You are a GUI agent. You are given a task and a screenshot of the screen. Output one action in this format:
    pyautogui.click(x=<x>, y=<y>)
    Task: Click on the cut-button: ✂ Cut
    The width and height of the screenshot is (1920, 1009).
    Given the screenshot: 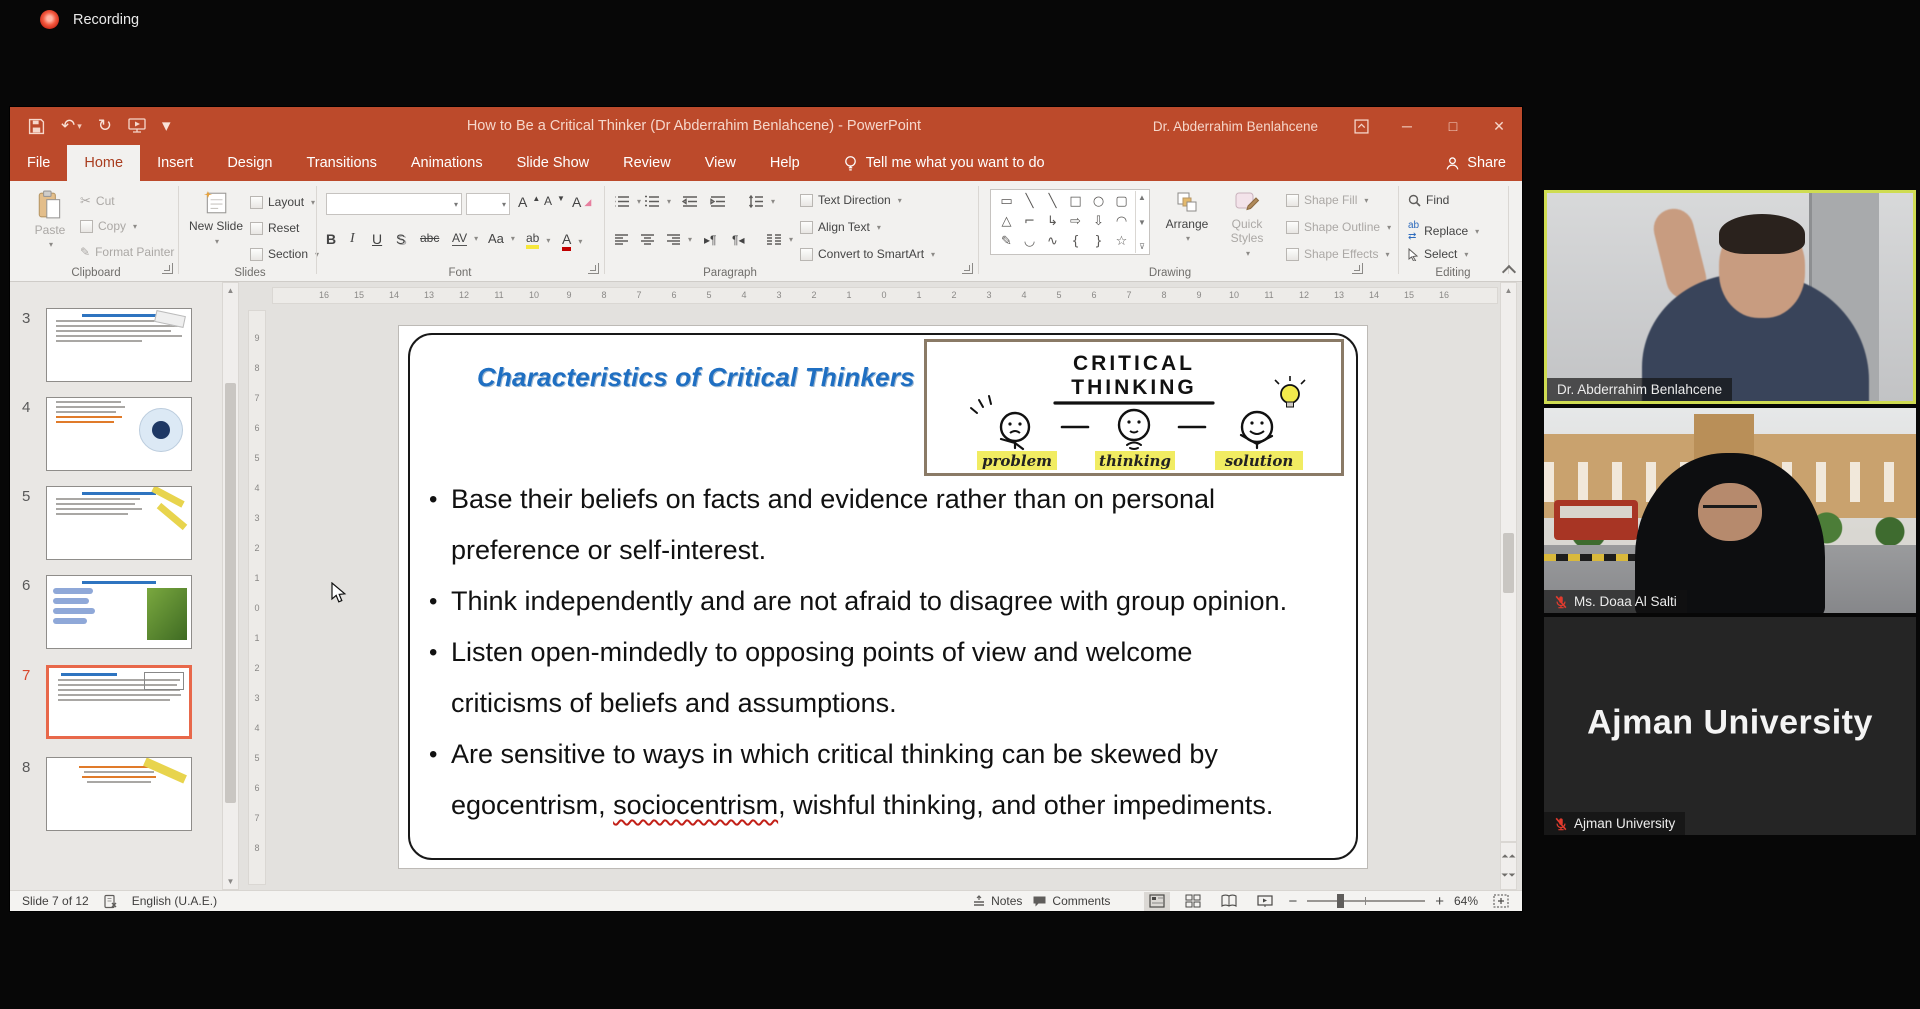 What is the action you would take?
    pyautogui.click(x=97, y=201)
    